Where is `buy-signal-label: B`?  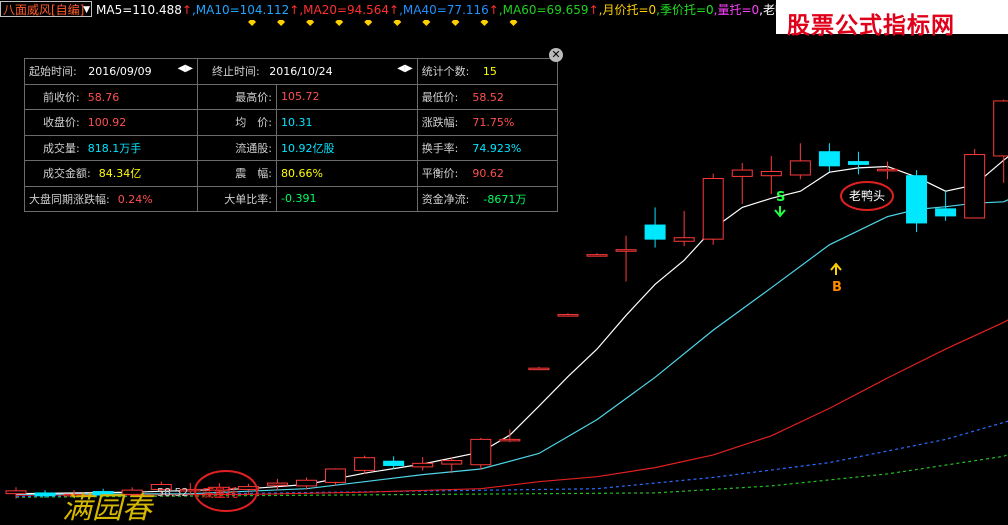
buy-signal-label: B is located at coordinates (837, 287).